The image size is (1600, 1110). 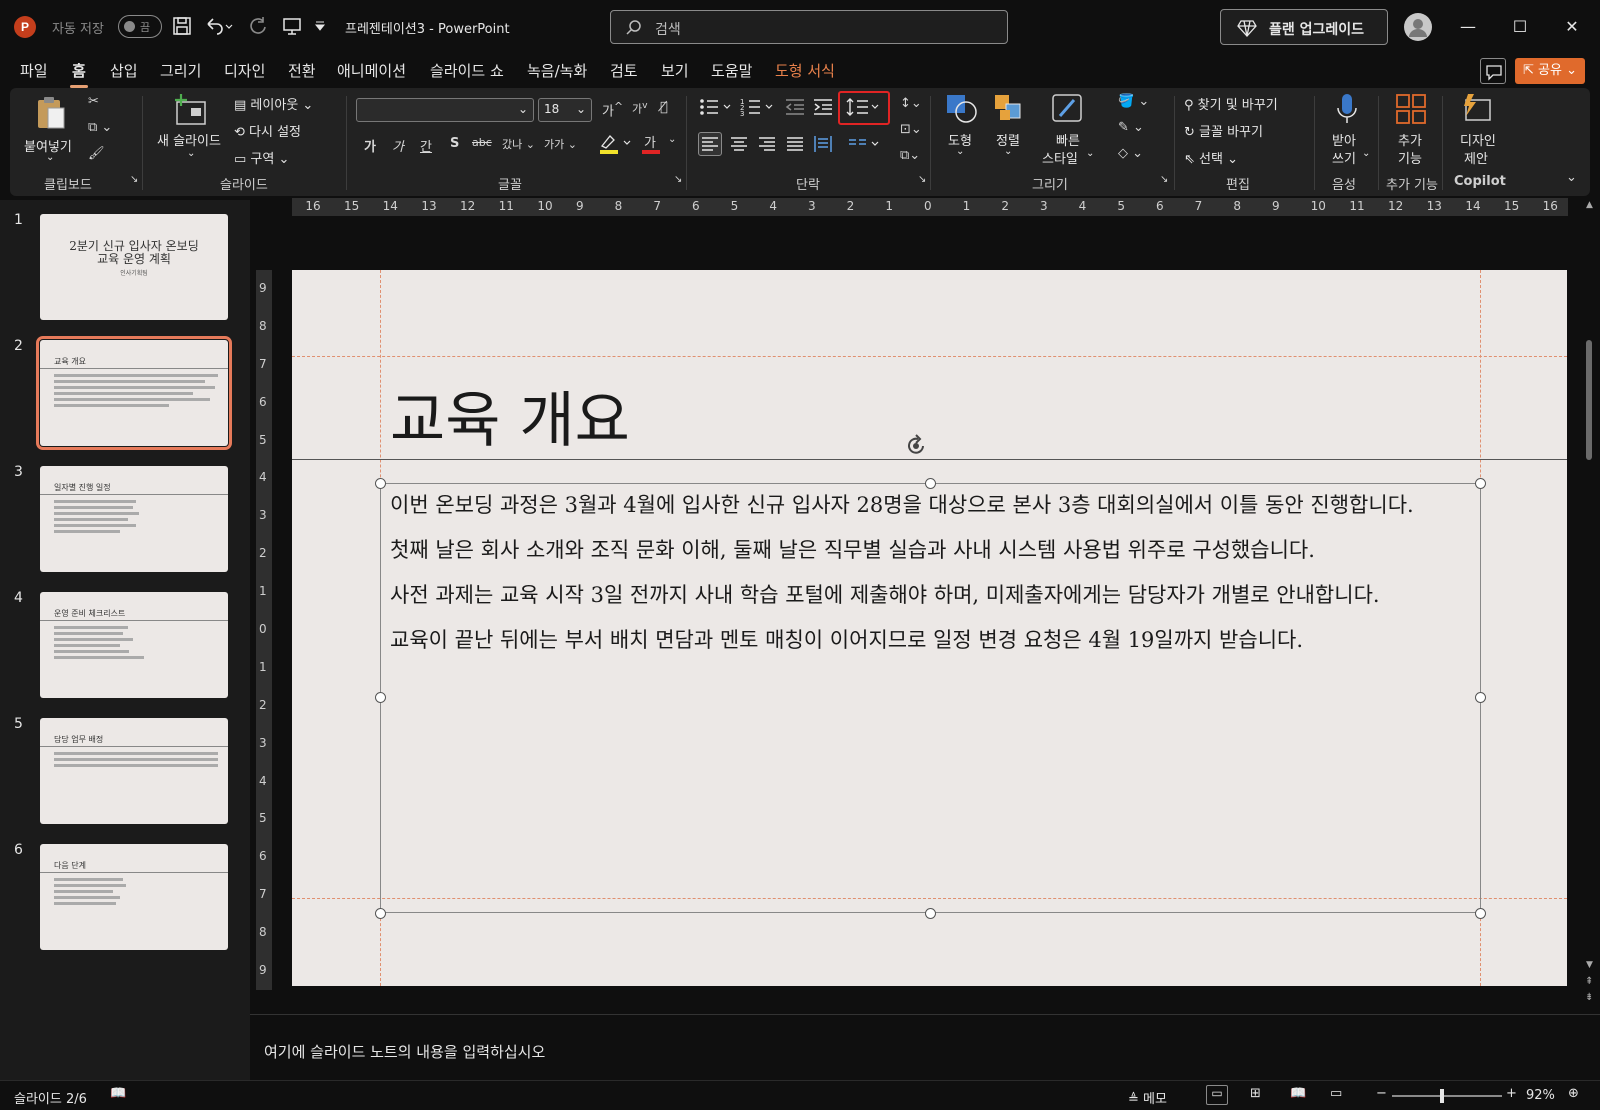 What do you see at coordinates (140, 26) in the screenshot?
I see `autosave-toggle: 끔` at bounding box center [140, 26].